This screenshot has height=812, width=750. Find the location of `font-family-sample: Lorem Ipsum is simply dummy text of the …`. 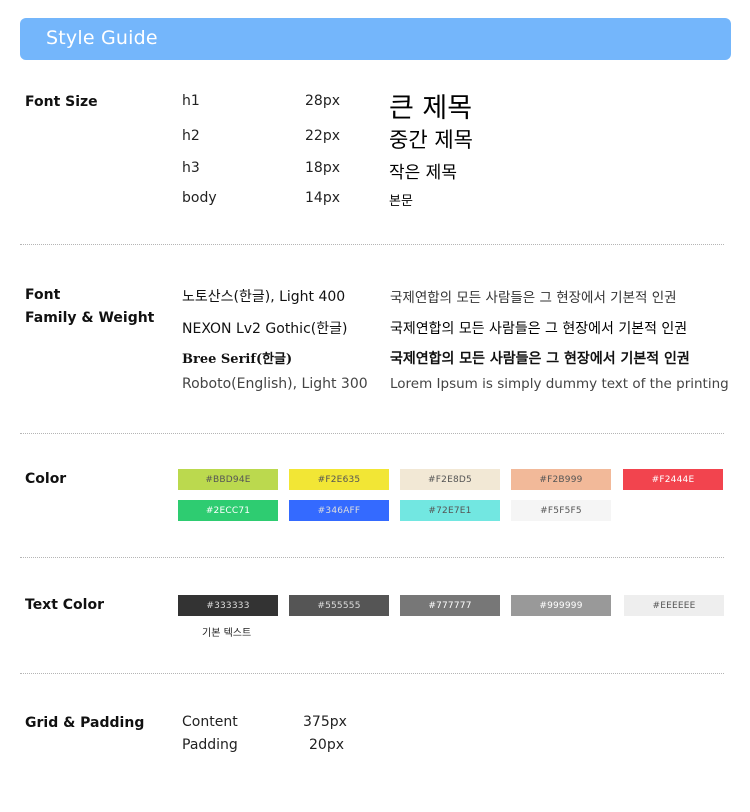

font-family-sample: Lorem Ipsum is simply dummy text of the … is located at coordinates (559, 384).